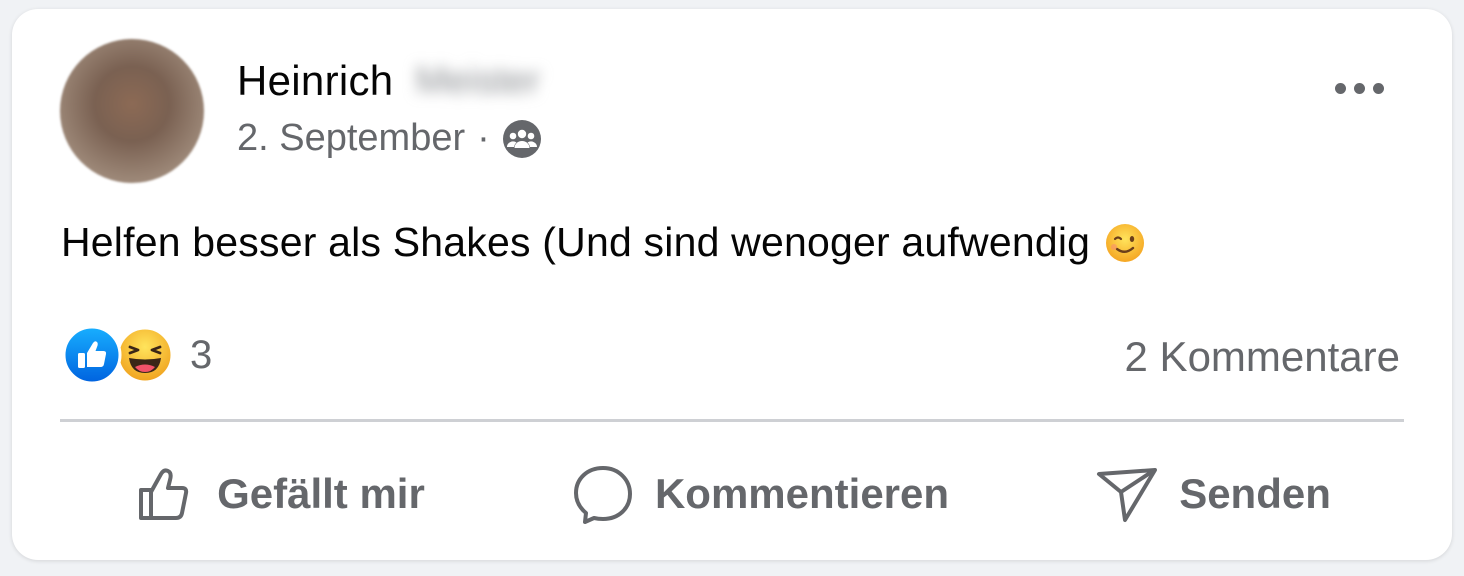  What do you see at coordinates (802, 493) in the screenshot?
I see `comment-button-label: Kommentieren` at bounding box center [802, 493].